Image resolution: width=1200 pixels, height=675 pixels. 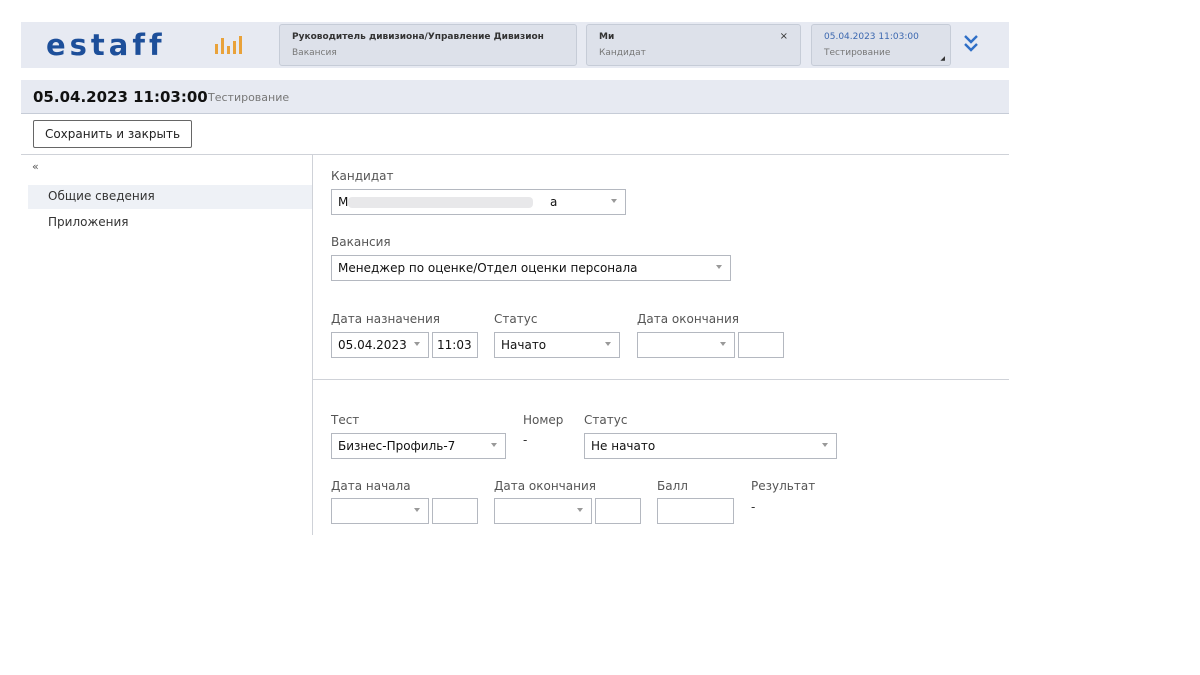 What do you see at coordinates (88, 222) in the screenshot?
I see `sidebar-item-attachments: Приложения` at bounding box center [88, 222].